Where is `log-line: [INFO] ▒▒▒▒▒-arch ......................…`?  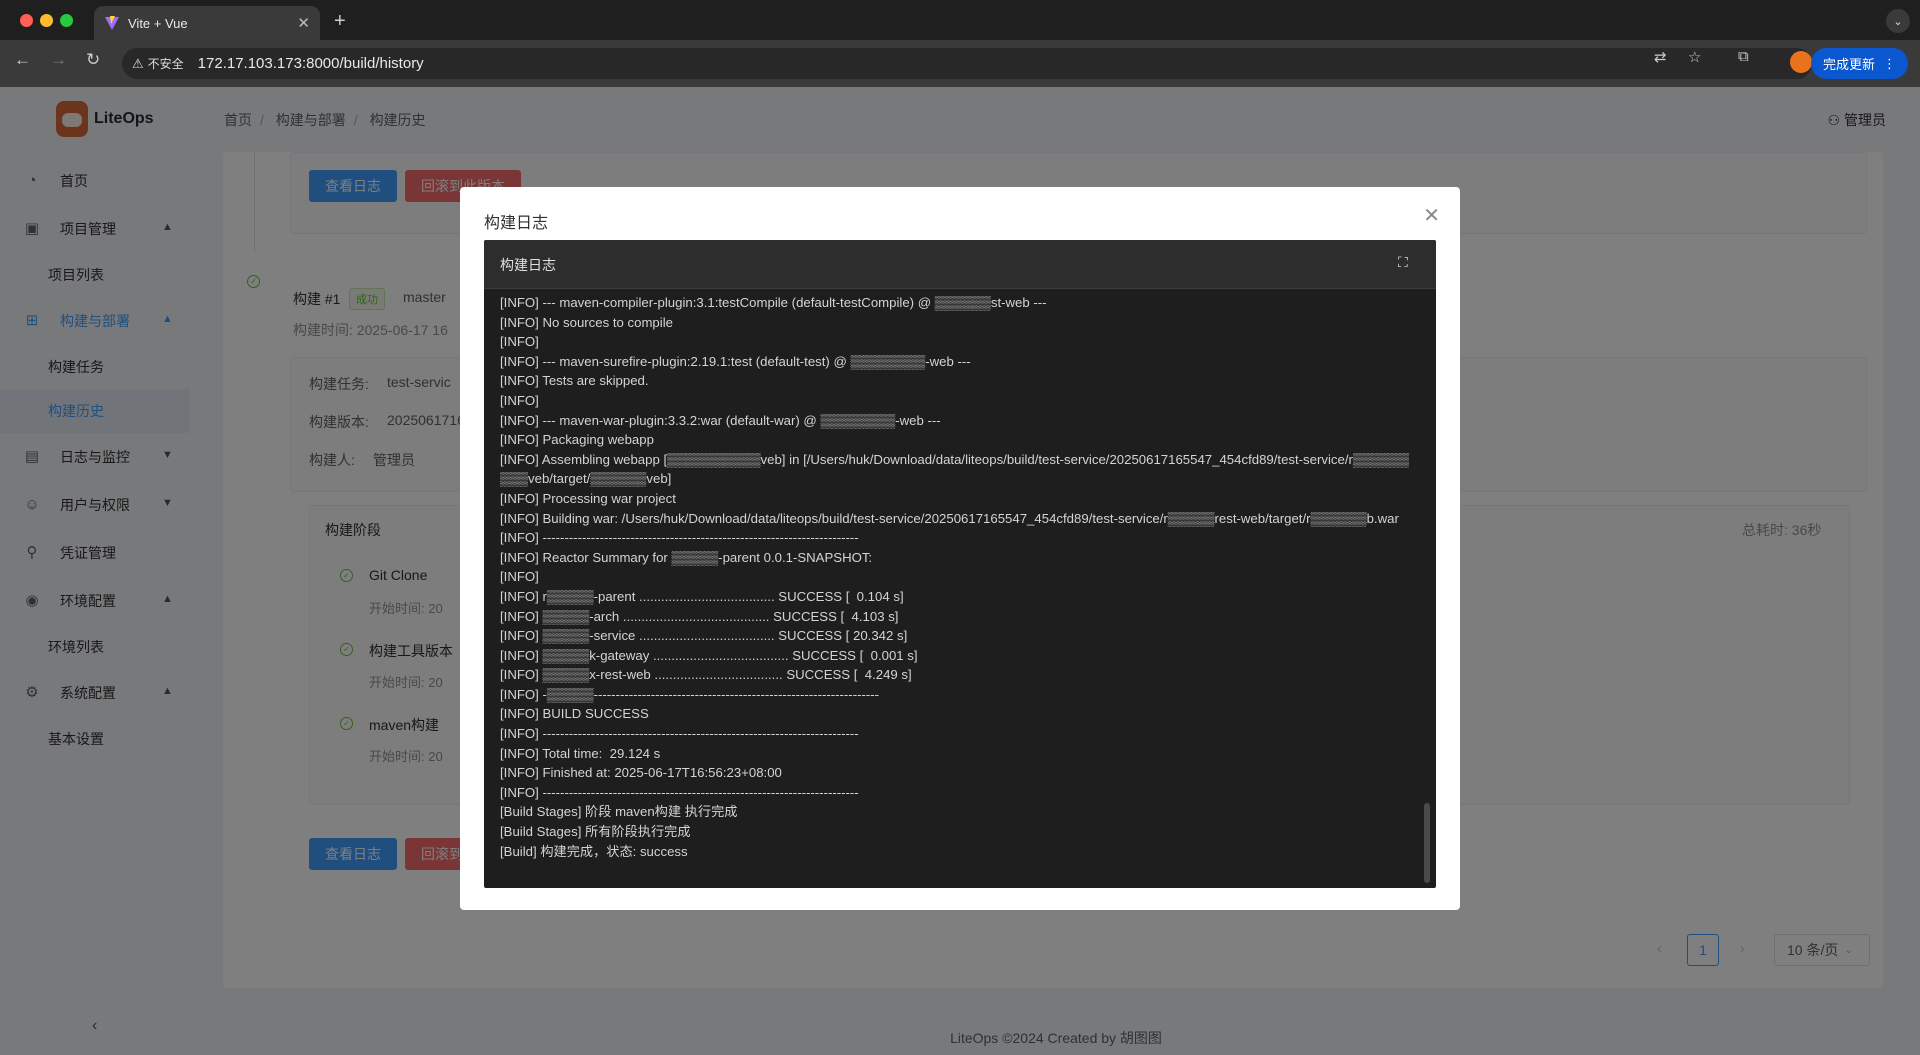 log-line: [INFO] ▒▒▒▒▒-arch ......................… is located at coordinates (699, 616).